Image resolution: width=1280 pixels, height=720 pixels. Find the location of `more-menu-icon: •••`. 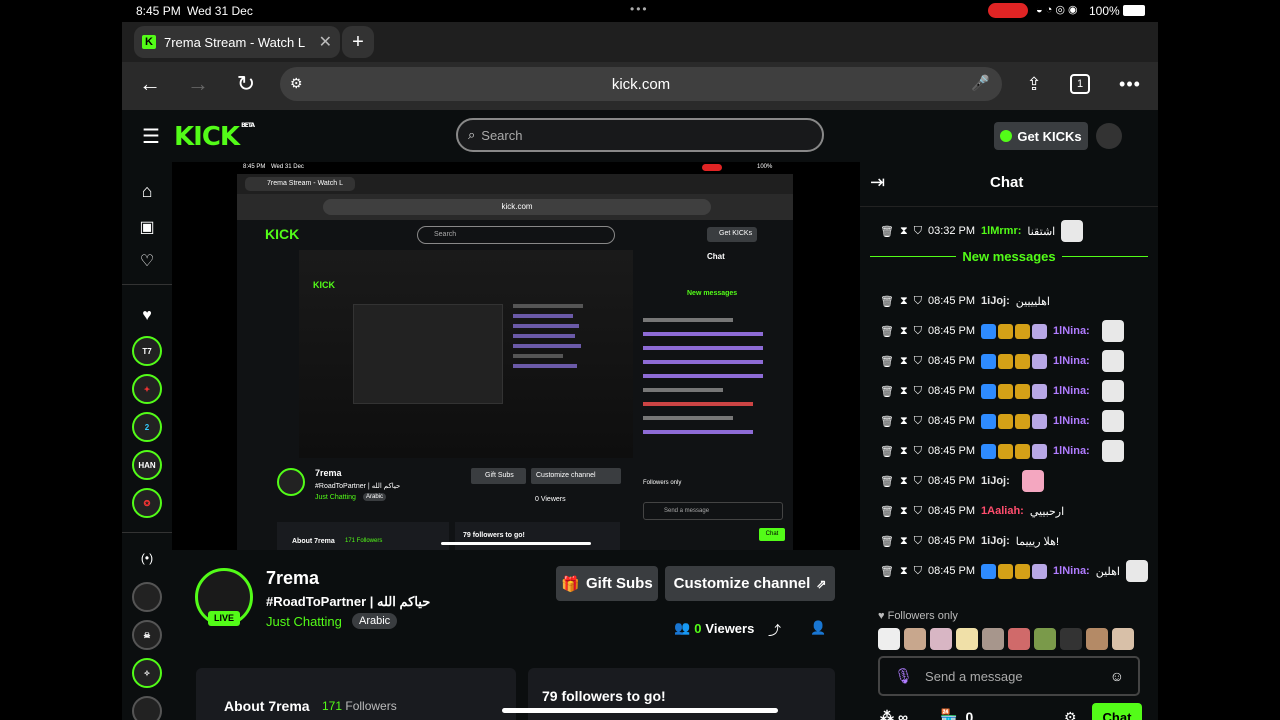

more-menu-icon: ••• is located at coordinates (1130, 84).